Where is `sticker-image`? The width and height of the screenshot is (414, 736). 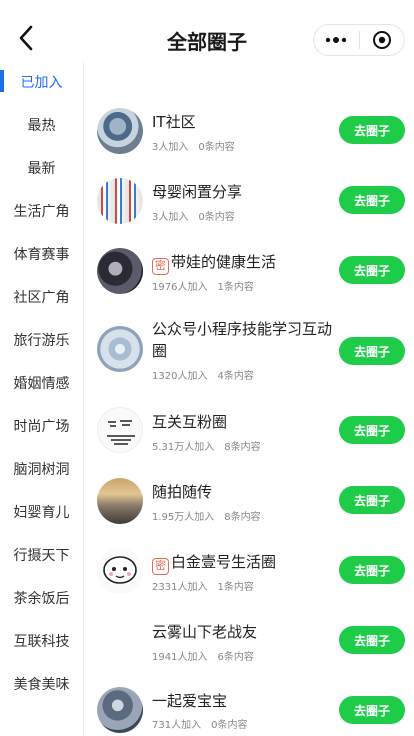
sticker-image is located at coordinates (121, 432).